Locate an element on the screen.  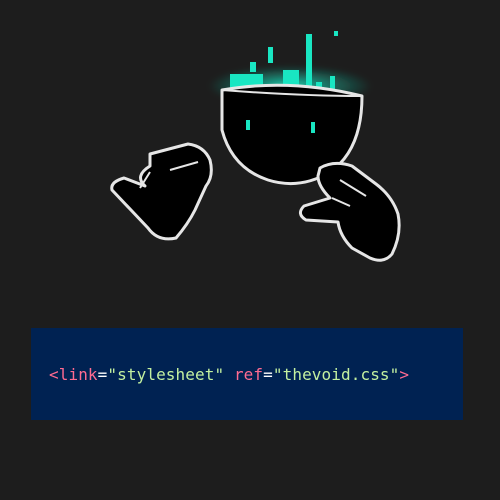
code-equals-2: = is located at coordinates (268, 374).